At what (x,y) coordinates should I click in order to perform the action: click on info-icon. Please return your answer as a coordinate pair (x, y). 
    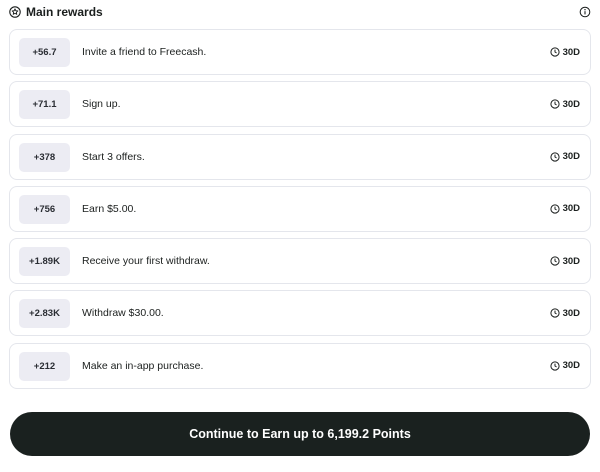
    Looking at the image, I should click on (585, 12).